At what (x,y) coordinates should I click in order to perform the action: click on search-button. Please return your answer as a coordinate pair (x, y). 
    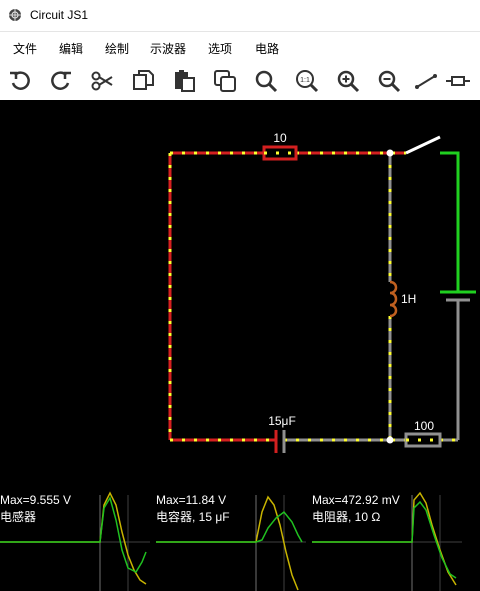
    Looking at the image, I should click on (266, 81).